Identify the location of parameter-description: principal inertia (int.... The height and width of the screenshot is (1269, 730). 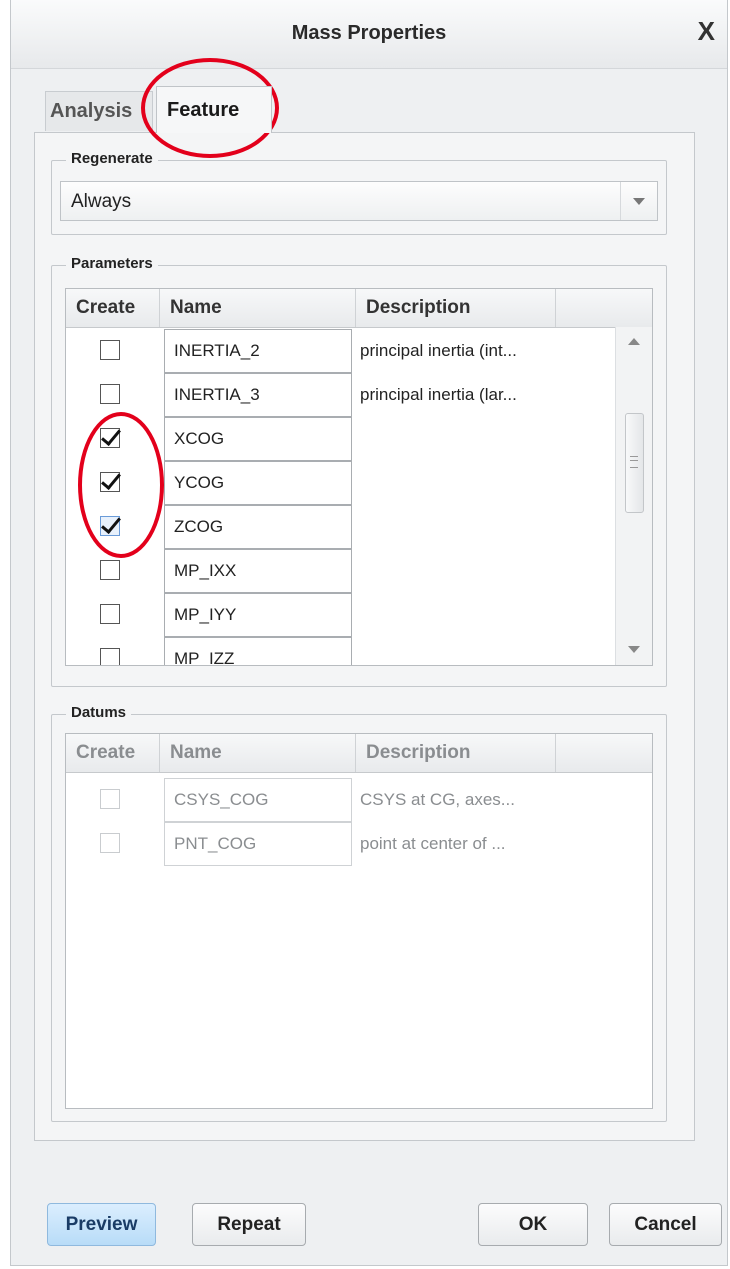
(438, 350).